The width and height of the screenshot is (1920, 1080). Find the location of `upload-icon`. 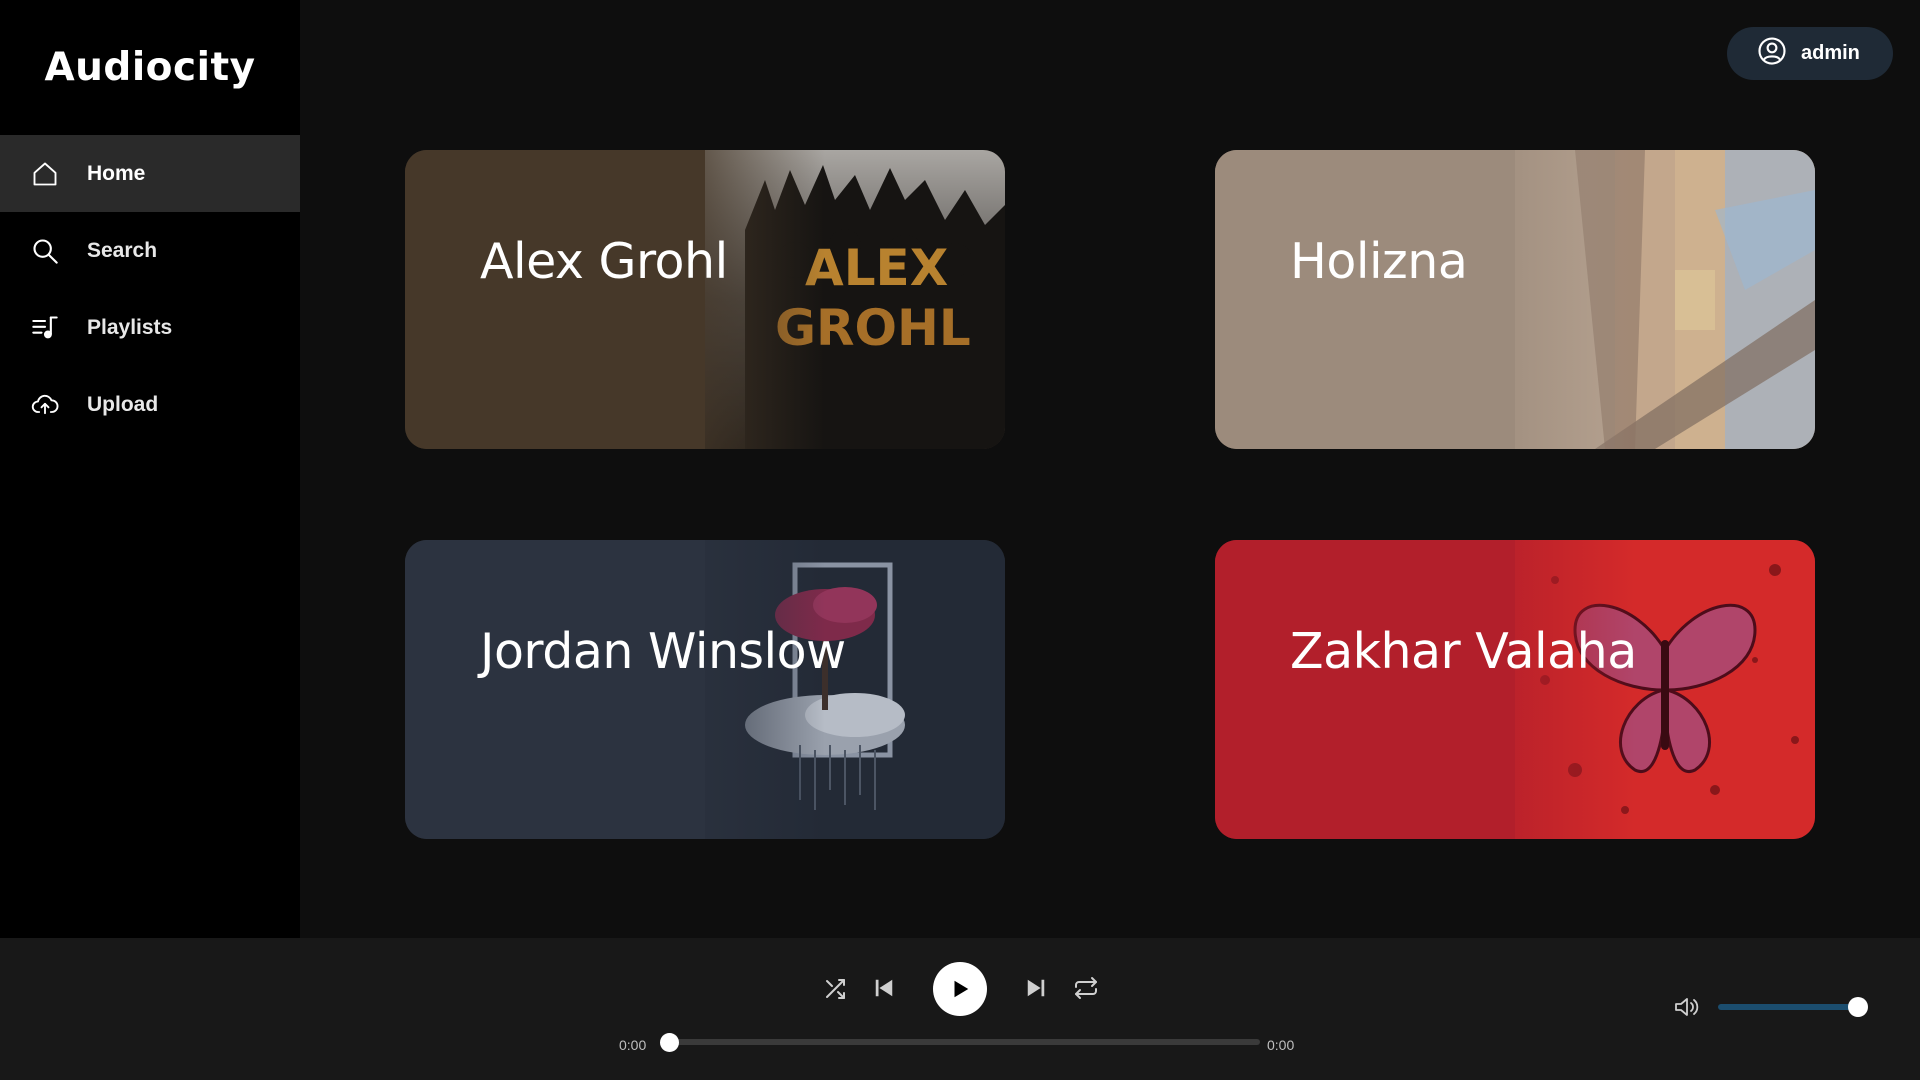

upload-icon is located at coordinates (45, 405).